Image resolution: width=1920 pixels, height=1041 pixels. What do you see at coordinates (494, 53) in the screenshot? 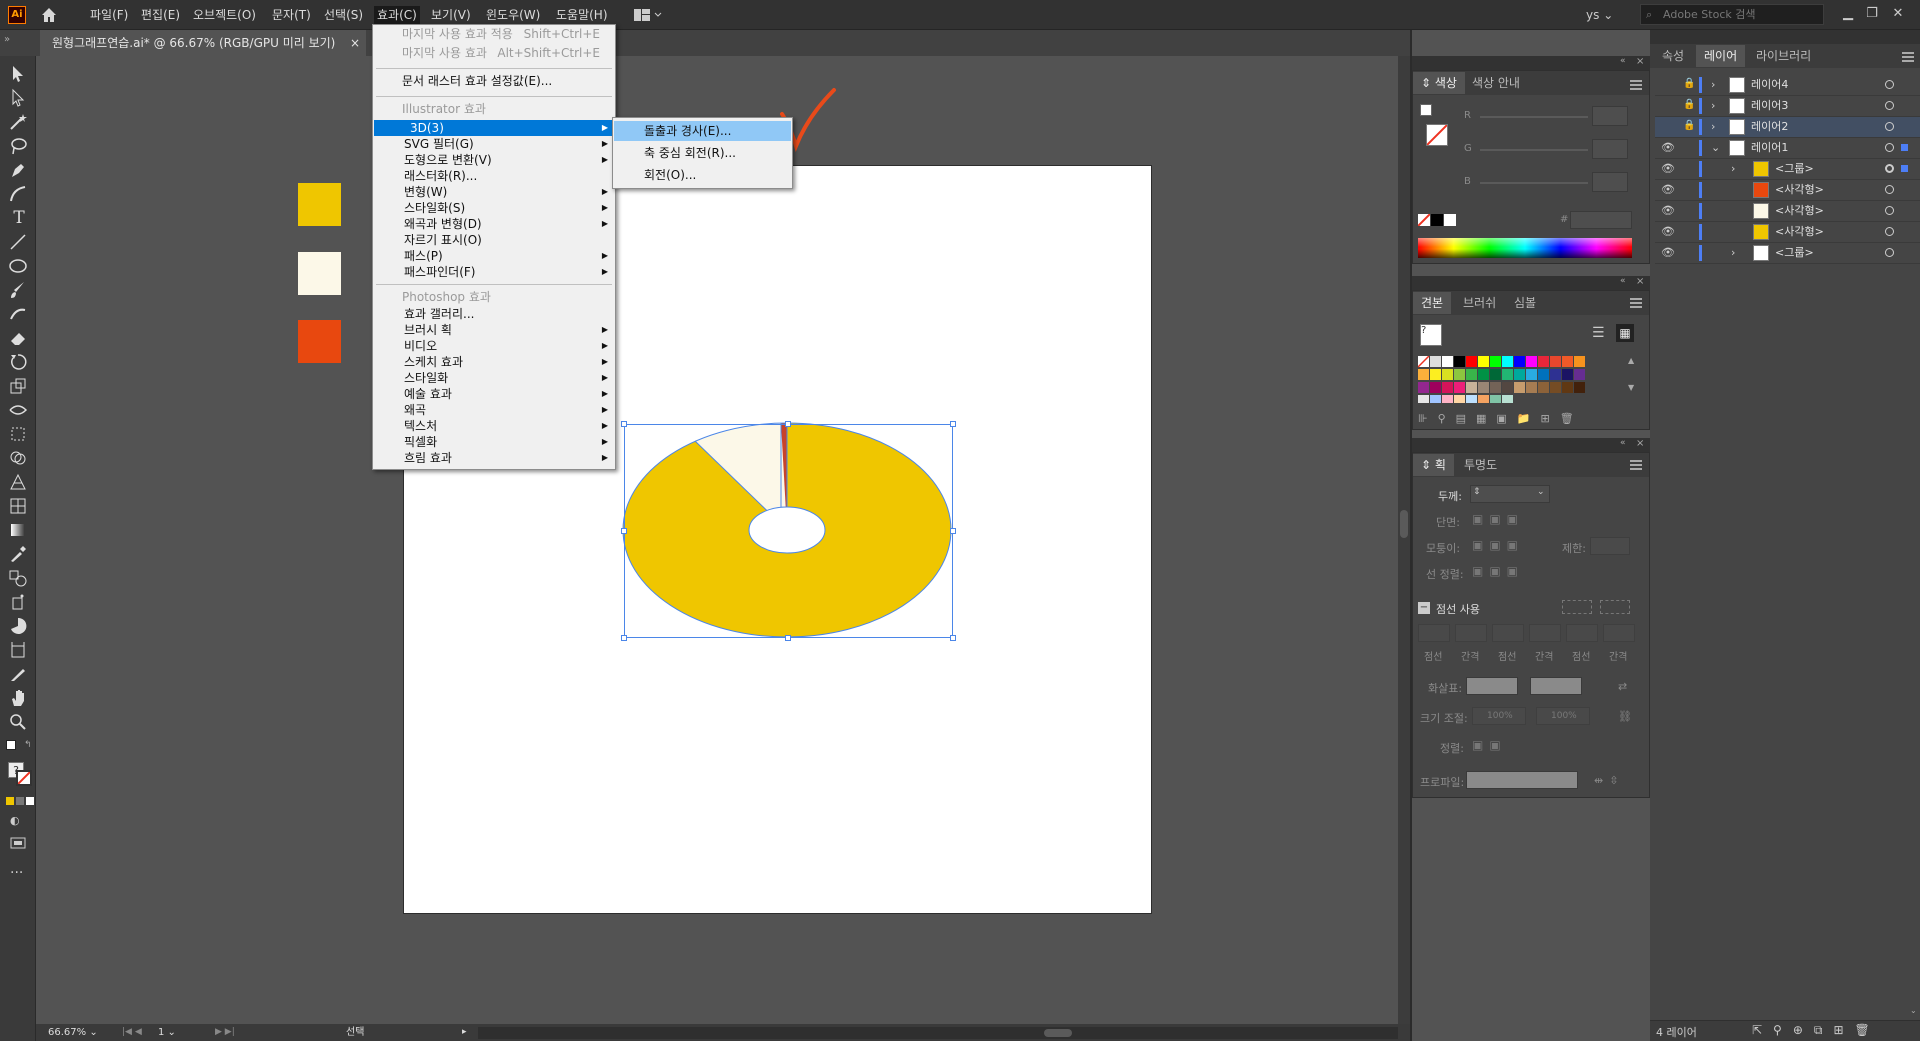
I see `menu-item-last-effect: 마지막 사용 효과 Alt+Shift+Ctrl+E` at bounding box center [494, 53].